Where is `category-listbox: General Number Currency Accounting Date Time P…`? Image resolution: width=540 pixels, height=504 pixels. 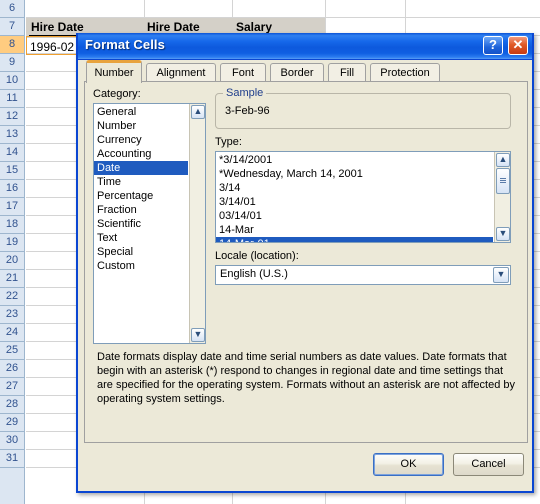
category-listbox: General Number Currency Accounting Date Time P… is located at coordinates (149, 223).